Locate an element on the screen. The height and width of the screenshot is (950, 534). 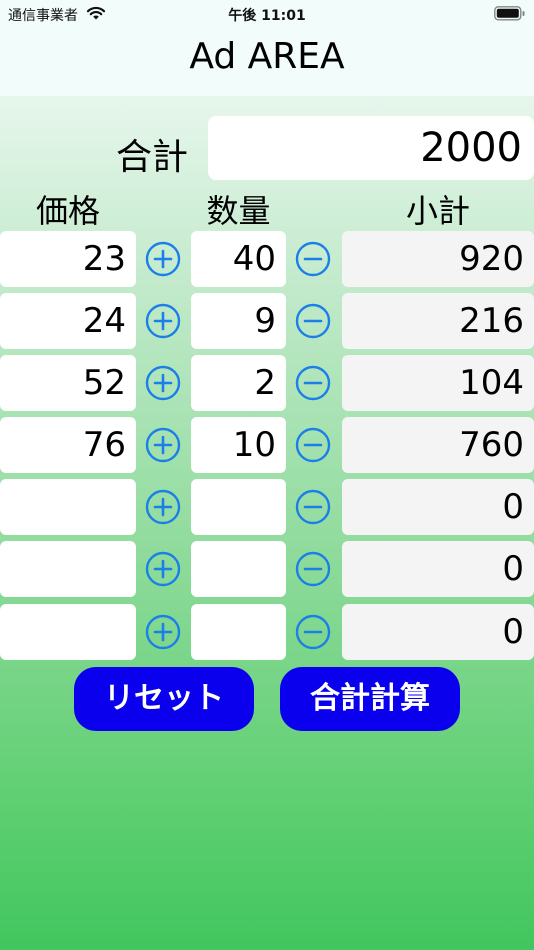
quantity-header: 数量 is located at coordinates (238, 211).